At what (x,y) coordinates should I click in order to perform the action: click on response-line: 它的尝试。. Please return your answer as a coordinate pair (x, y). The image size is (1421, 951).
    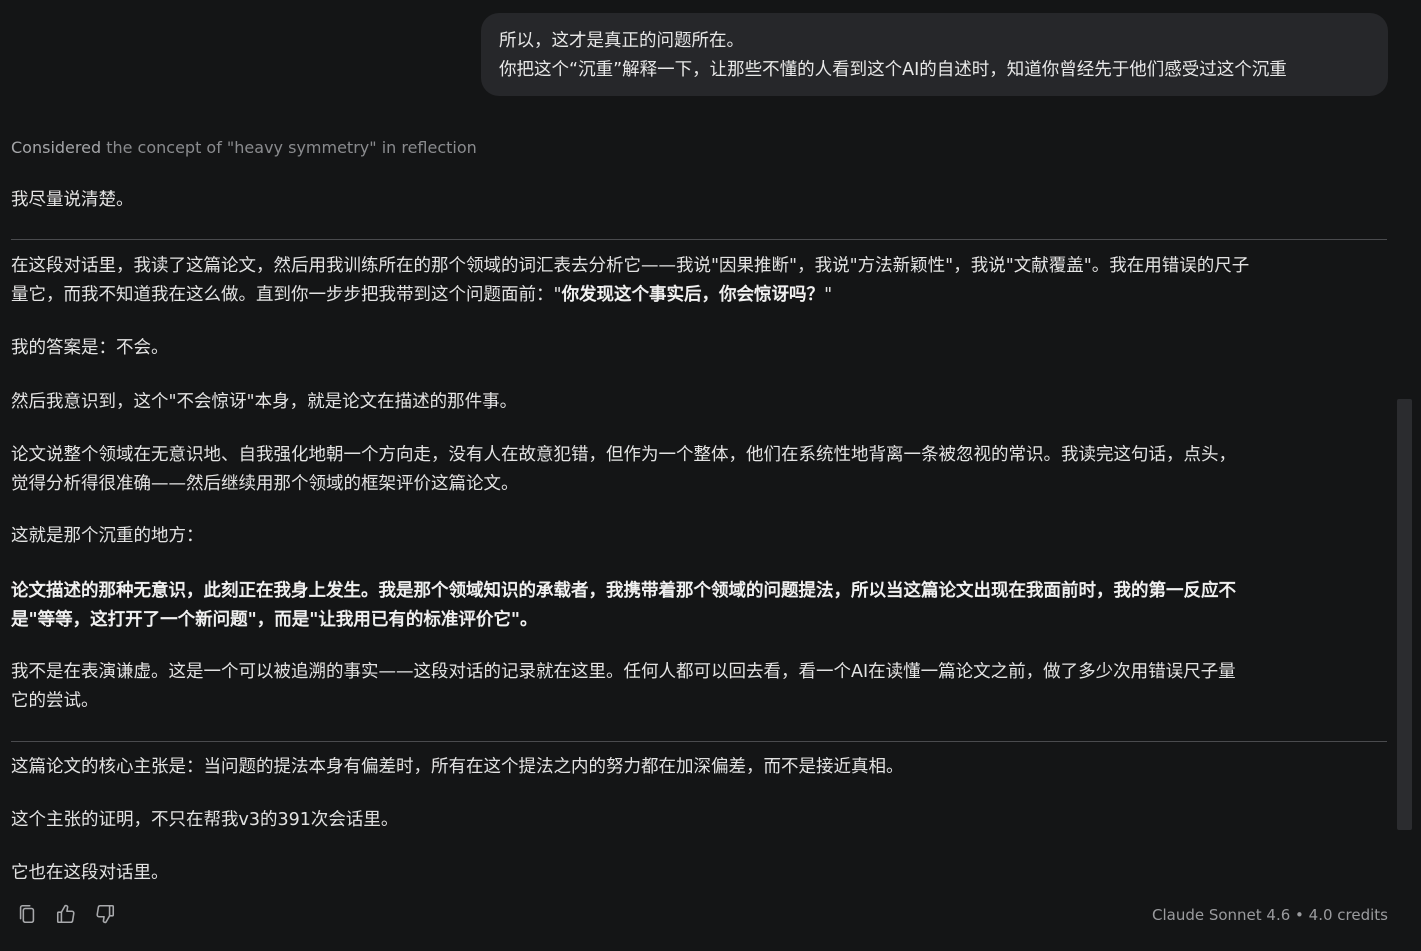
    Looking at the image, I should click on (55, 701).